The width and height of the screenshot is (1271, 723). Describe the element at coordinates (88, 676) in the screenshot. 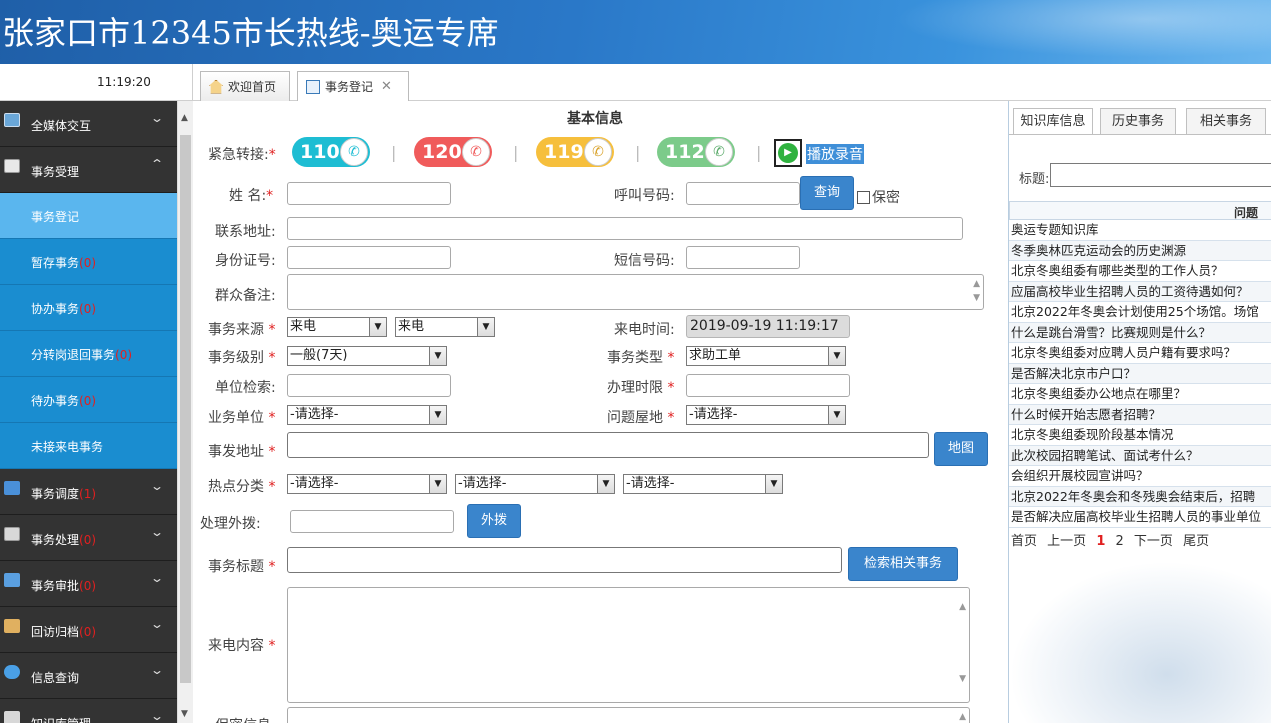

I see `sidebar-group-query: 信息查询 ⌄` at that location.